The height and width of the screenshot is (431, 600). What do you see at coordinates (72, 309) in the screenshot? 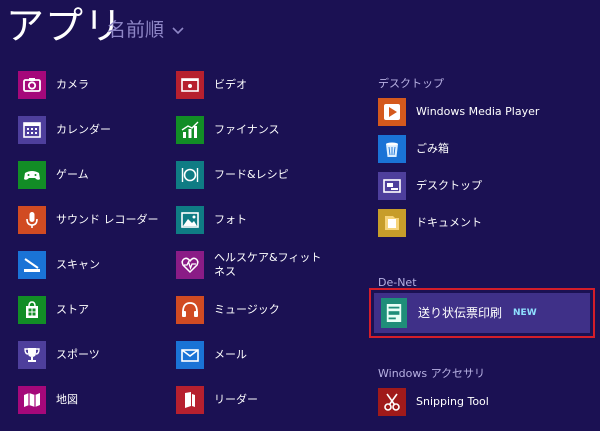
I see `app-label: ストア` at bounding box center [72, 309].